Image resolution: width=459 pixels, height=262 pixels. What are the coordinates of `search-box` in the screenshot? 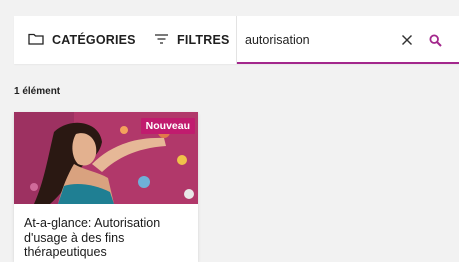 It's located at (347, 40).